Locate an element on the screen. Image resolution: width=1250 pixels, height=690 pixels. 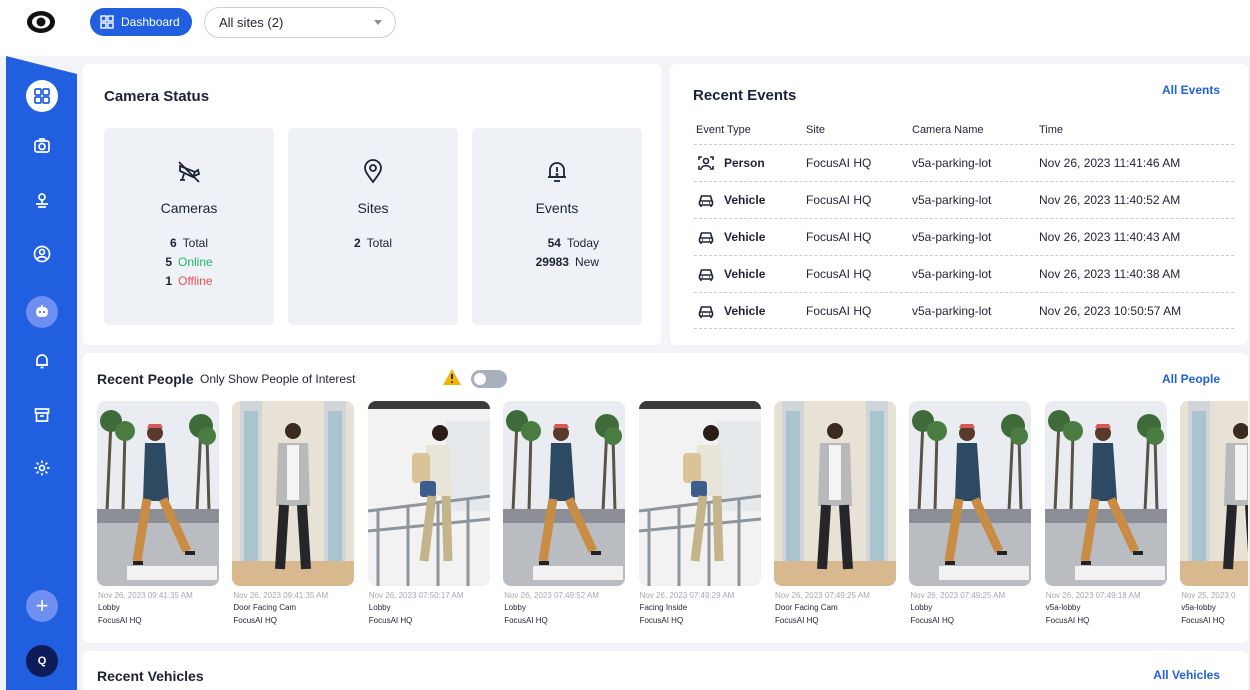
events-today-label: Today is located at coordinates (582, 243).